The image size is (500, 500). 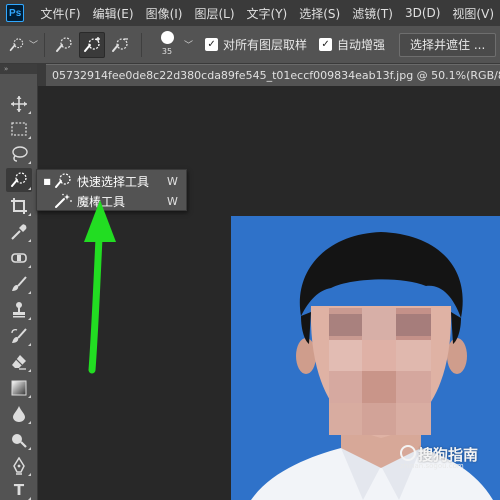 I want to click on flyout-item-label: 快速选择工具, so click(x=113, y=181).